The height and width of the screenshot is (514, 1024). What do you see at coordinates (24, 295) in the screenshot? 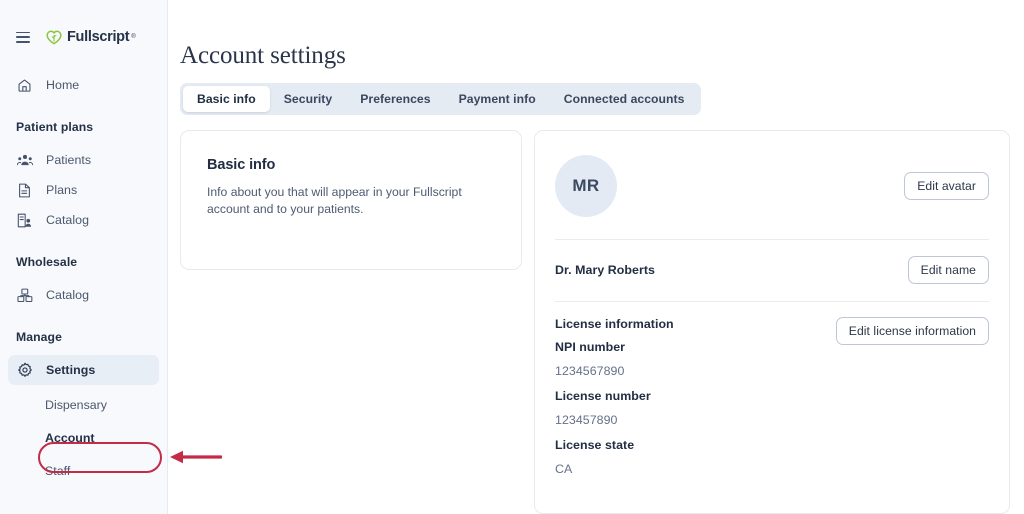
I see `boxes-icon` at bounding box center [24, 295].